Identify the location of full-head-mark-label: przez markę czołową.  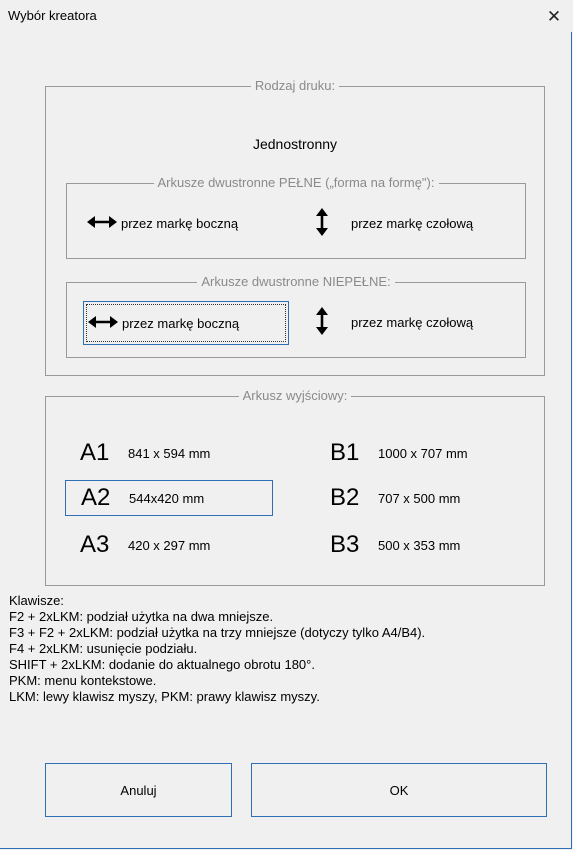
(412, 223).